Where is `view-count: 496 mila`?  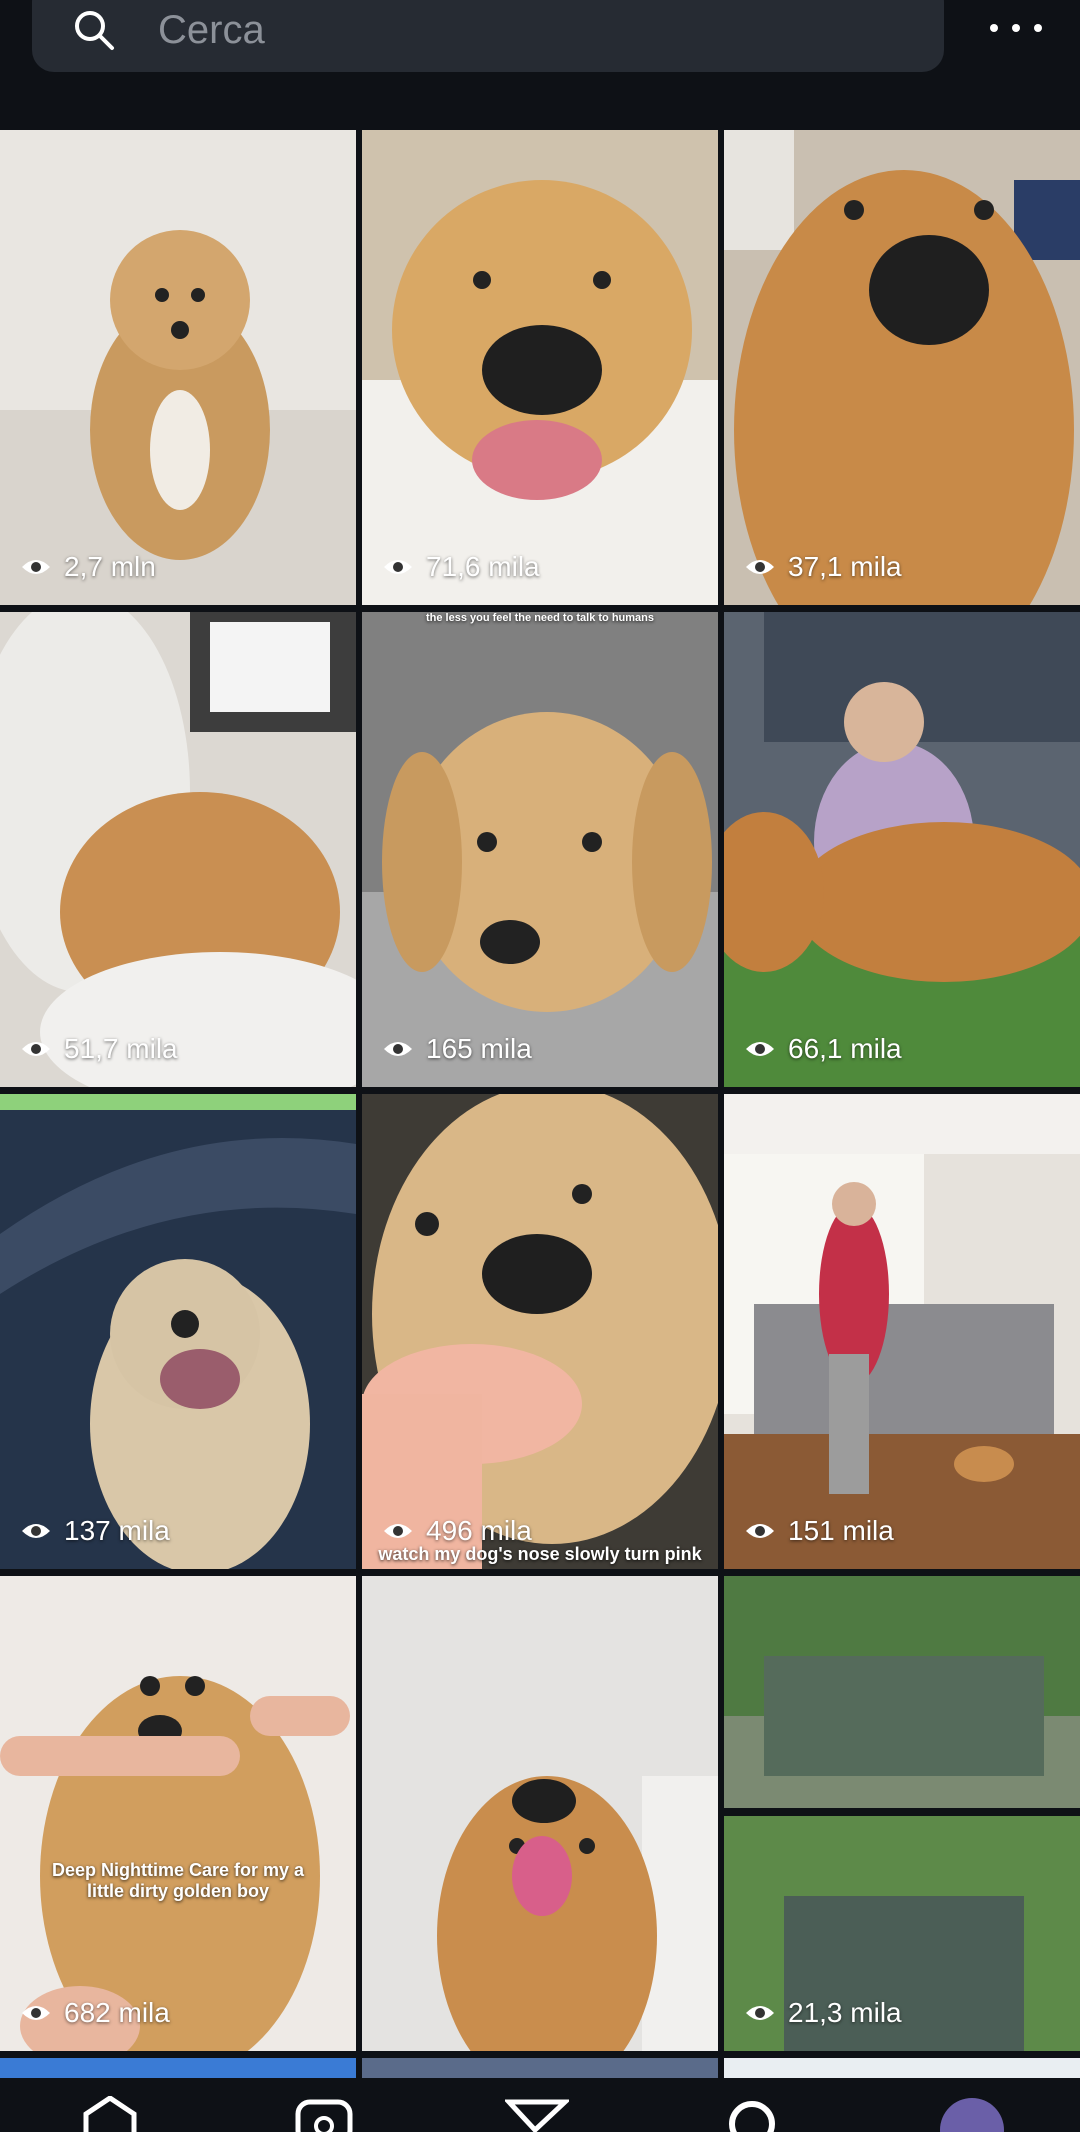 view-count: 496 mila is located at coordinates (457, 1531).